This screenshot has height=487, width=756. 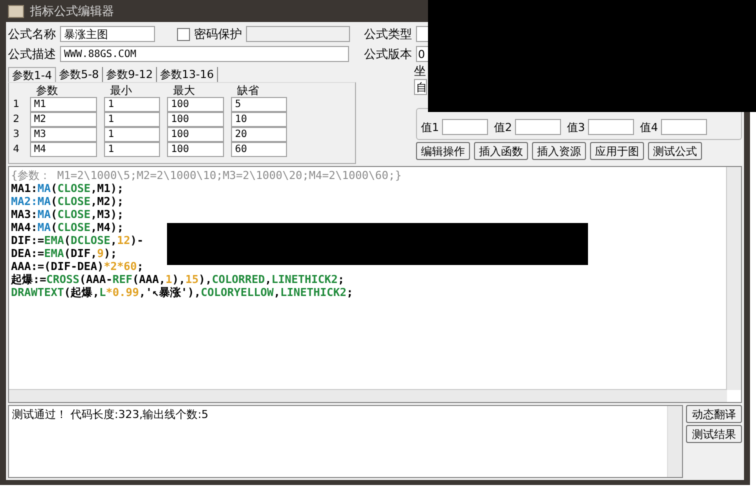 What do you see at coordinates (207, 175) in the screenshot?
I see `code-line: {参数： M1=2\1000\5;M2=2\1000\10;M3=2\1000\20;M4=2\1000\60;}` at bounding box center [207, 175].